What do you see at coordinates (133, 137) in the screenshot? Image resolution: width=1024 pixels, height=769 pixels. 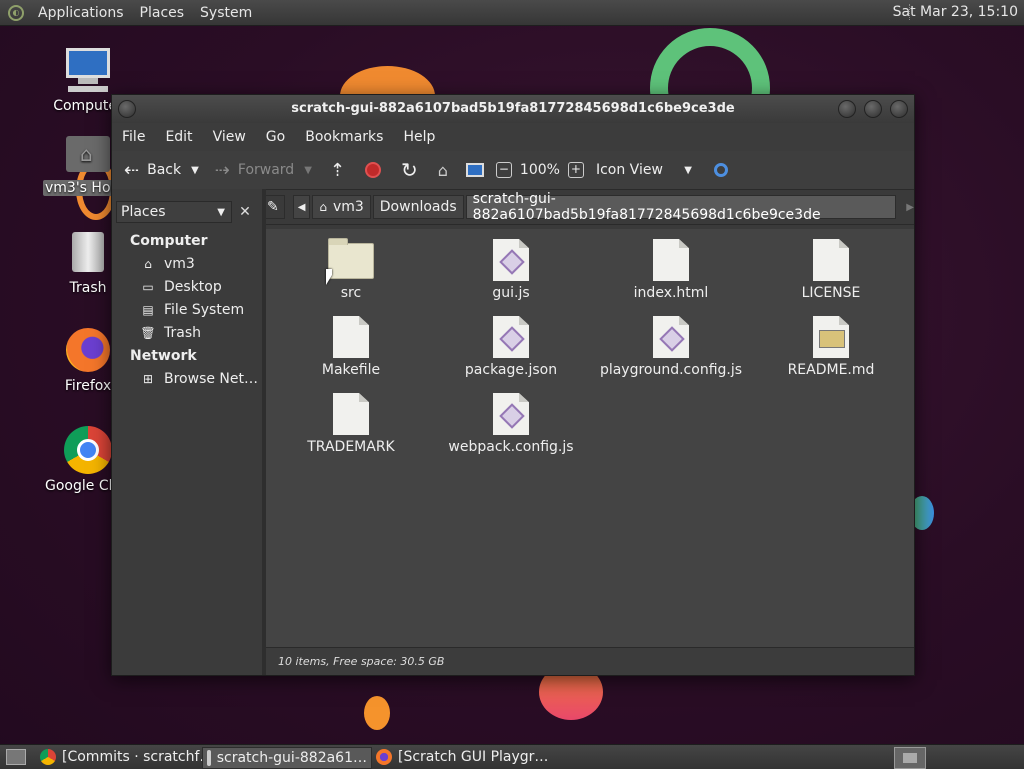 I see `menu-file: File` at bounding box center [133, 137].